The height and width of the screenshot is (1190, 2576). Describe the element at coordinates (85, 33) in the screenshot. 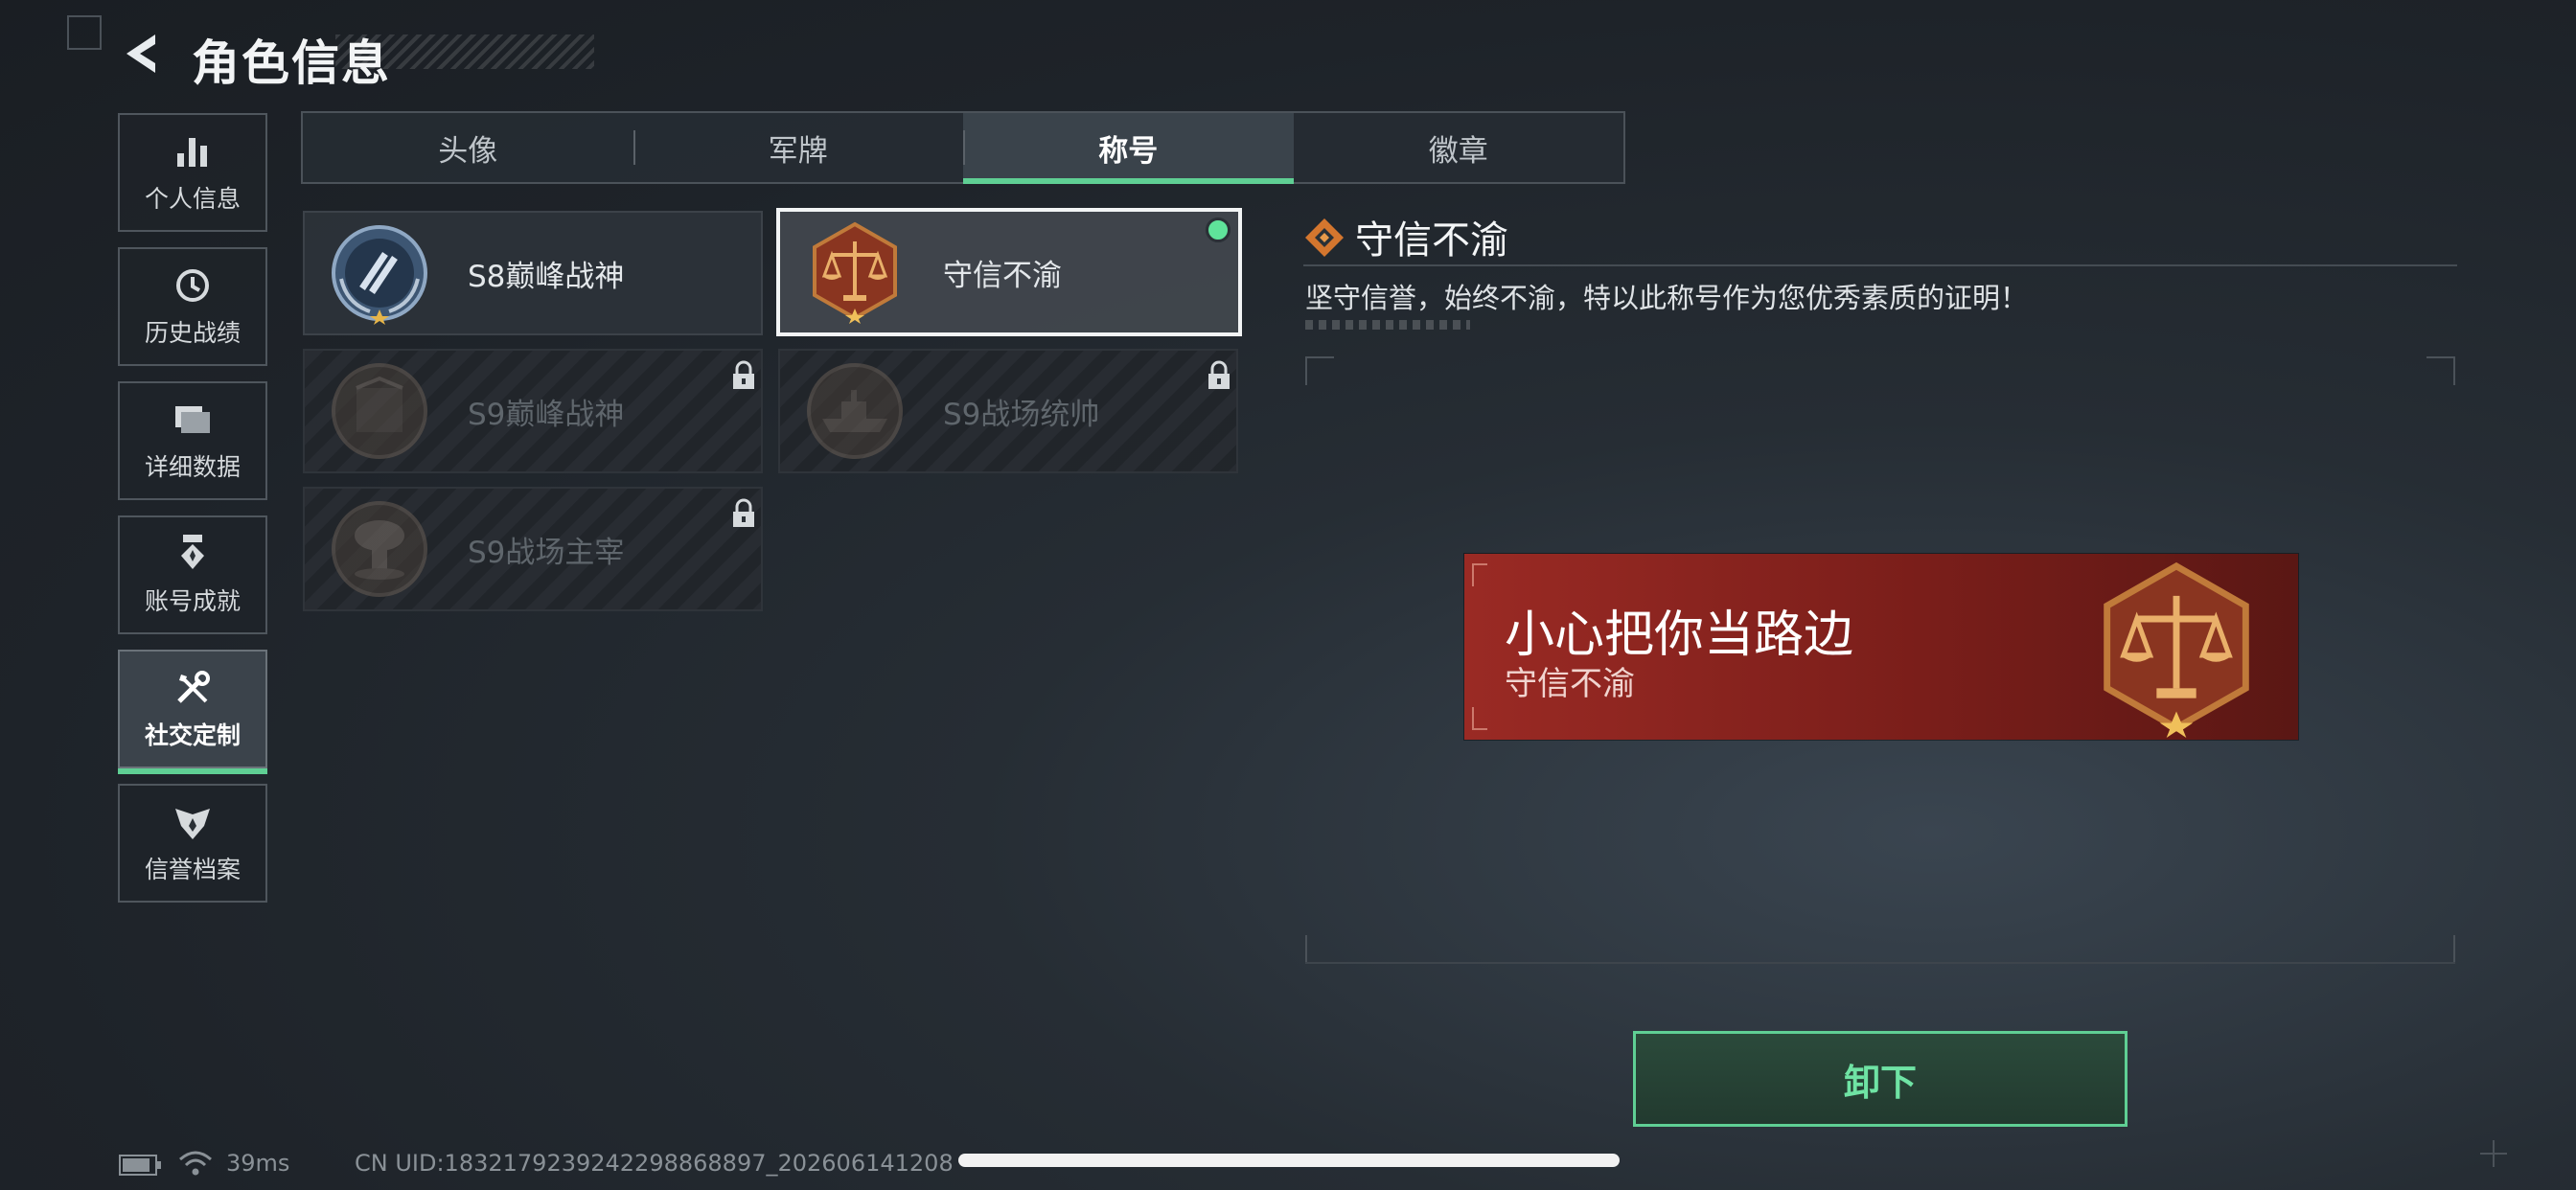

I see `window-corner-box` at that location.